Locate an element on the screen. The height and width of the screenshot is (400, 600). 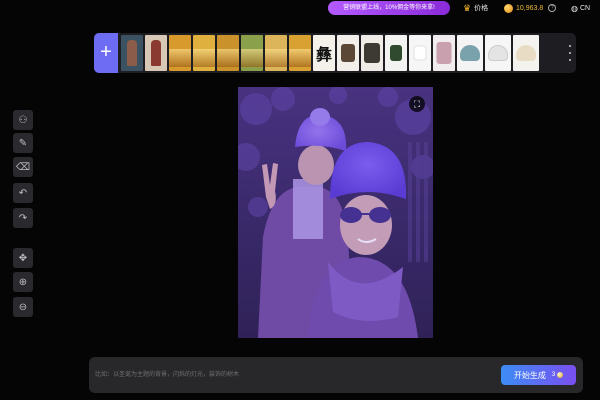
eraser-button: ⌫ is located at coordinates (23, 167).